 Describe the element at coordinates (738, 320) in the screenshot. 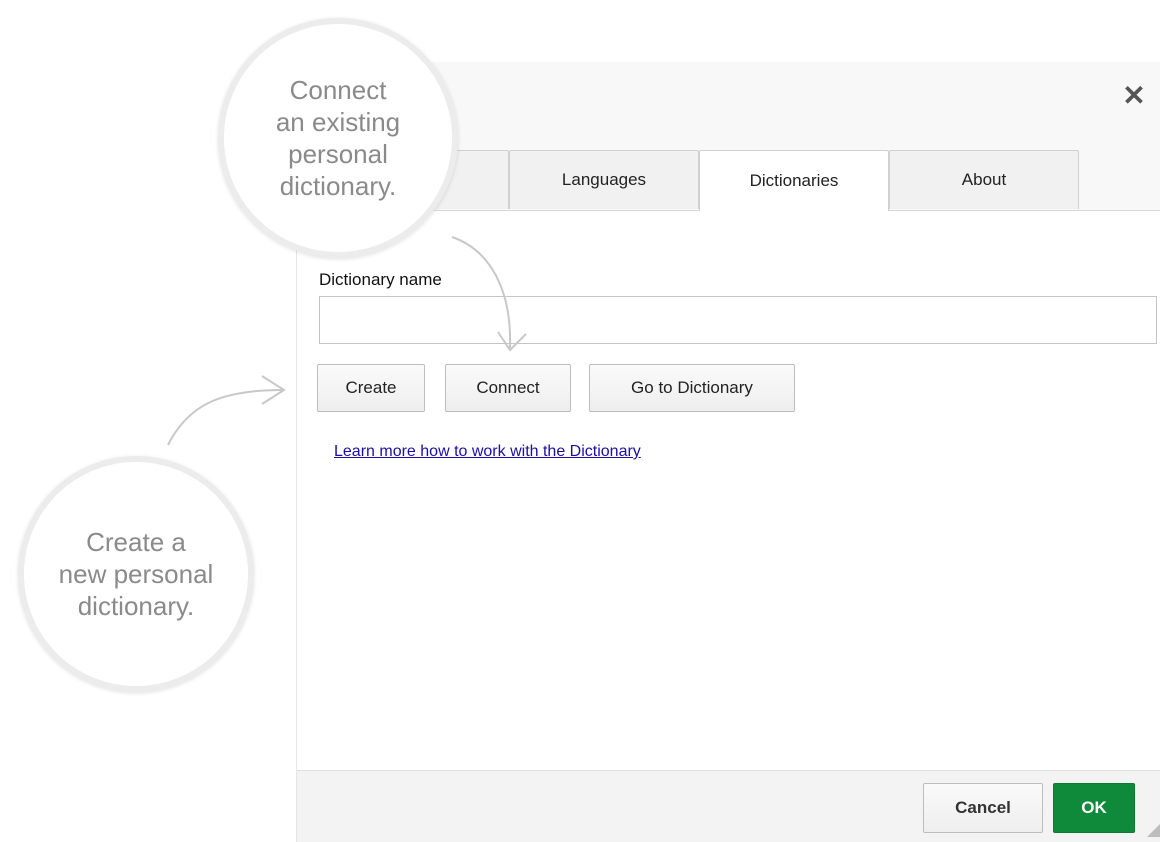

I see `dictionary-name-input` at that location.